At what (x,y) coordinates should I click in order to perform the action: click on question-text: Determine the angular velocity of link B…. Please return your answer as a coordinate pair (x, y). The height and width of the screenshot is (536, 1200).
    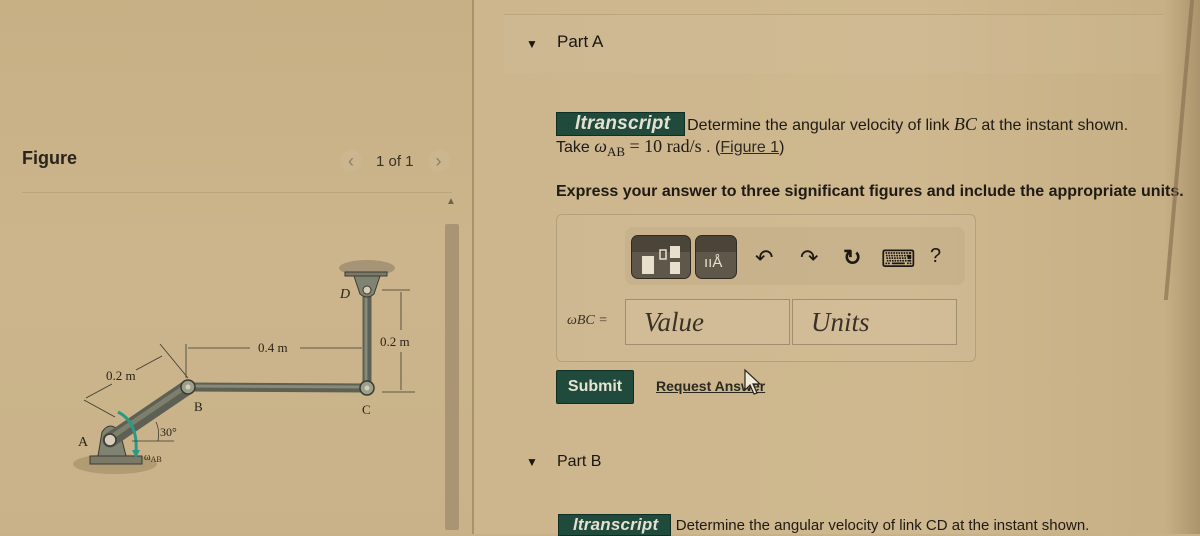
    Looking at the image, I should click on (908, 124).